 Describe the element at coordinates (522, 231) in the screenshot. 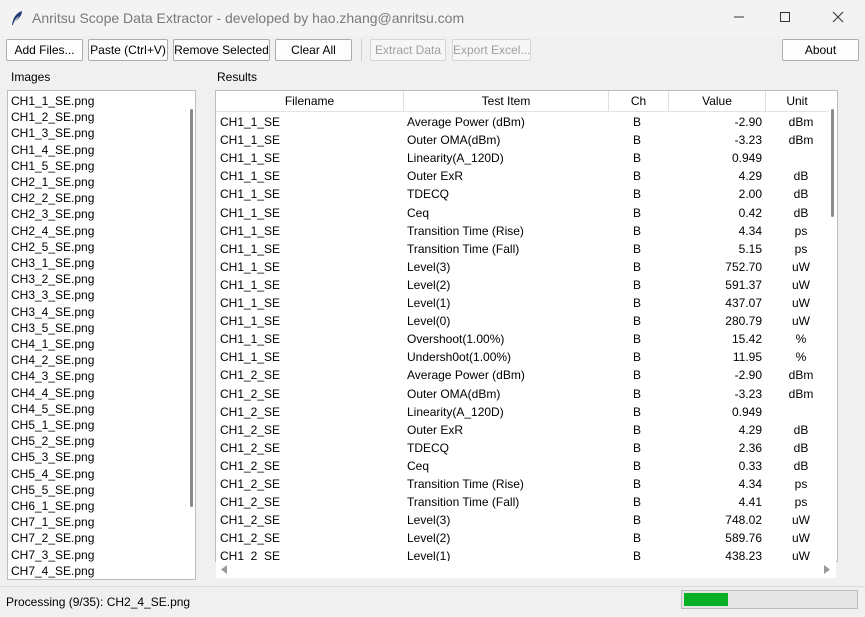

I see `table-row: CH1_1_SE Transition Time (Rise) B 4.34 ps` at that location.